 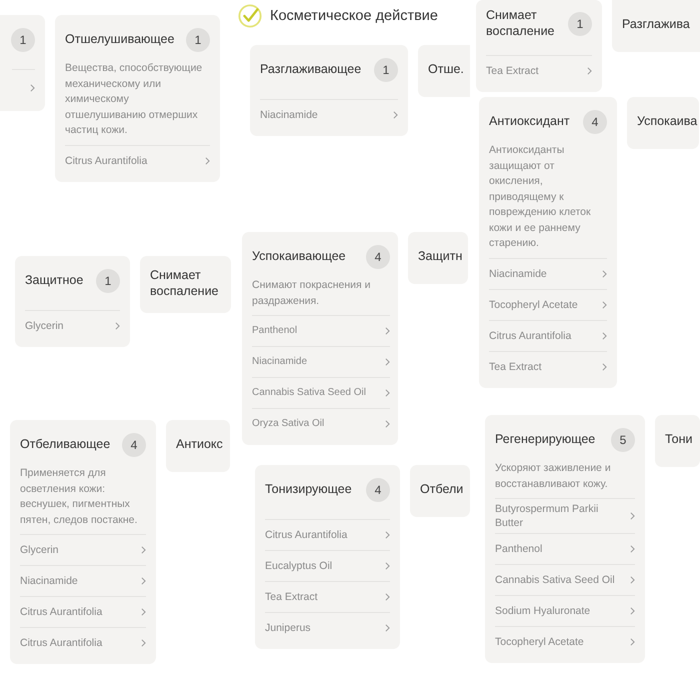 I want to click on count-badge: 5, so click(x=623, y=440).